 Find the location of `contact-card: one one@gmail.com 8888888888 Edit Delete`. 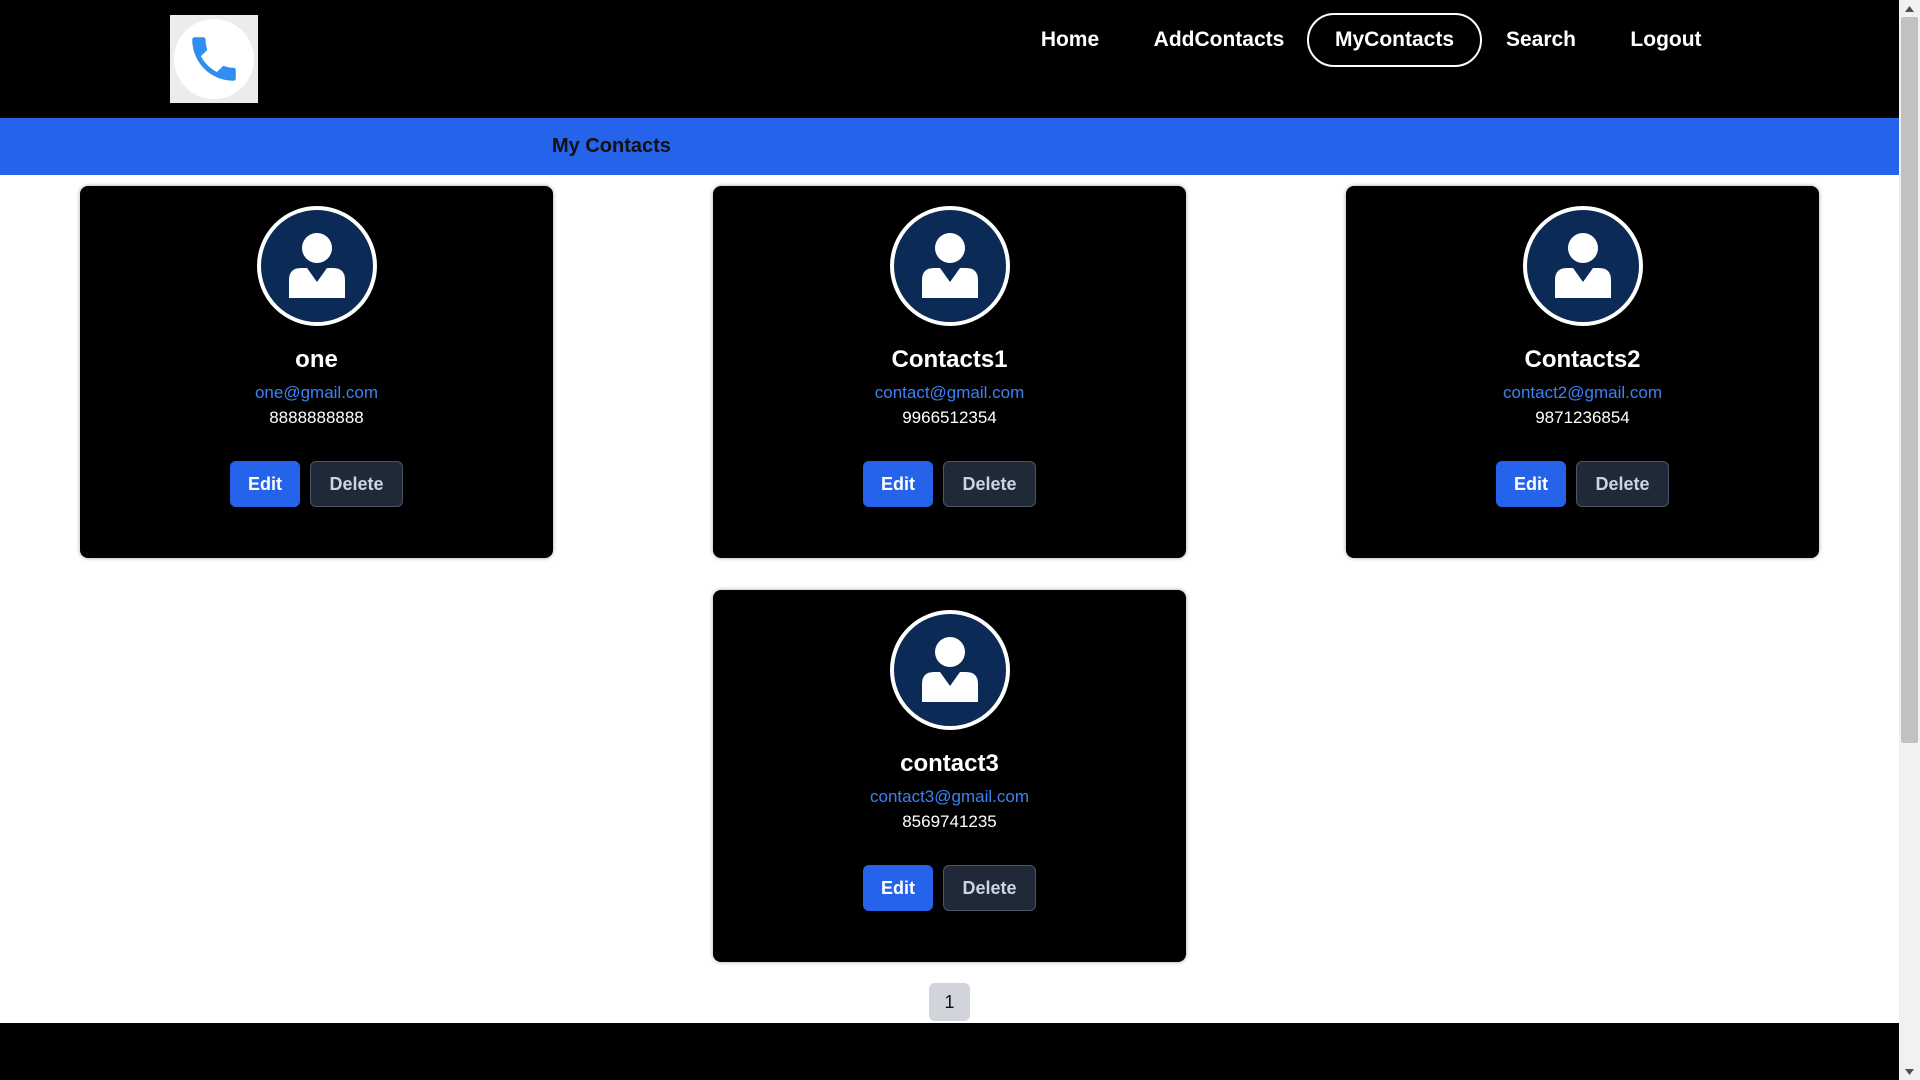

contact-card: one one@gmail.com 8888888888 Edit Delete is located at coordinates (316, 372).